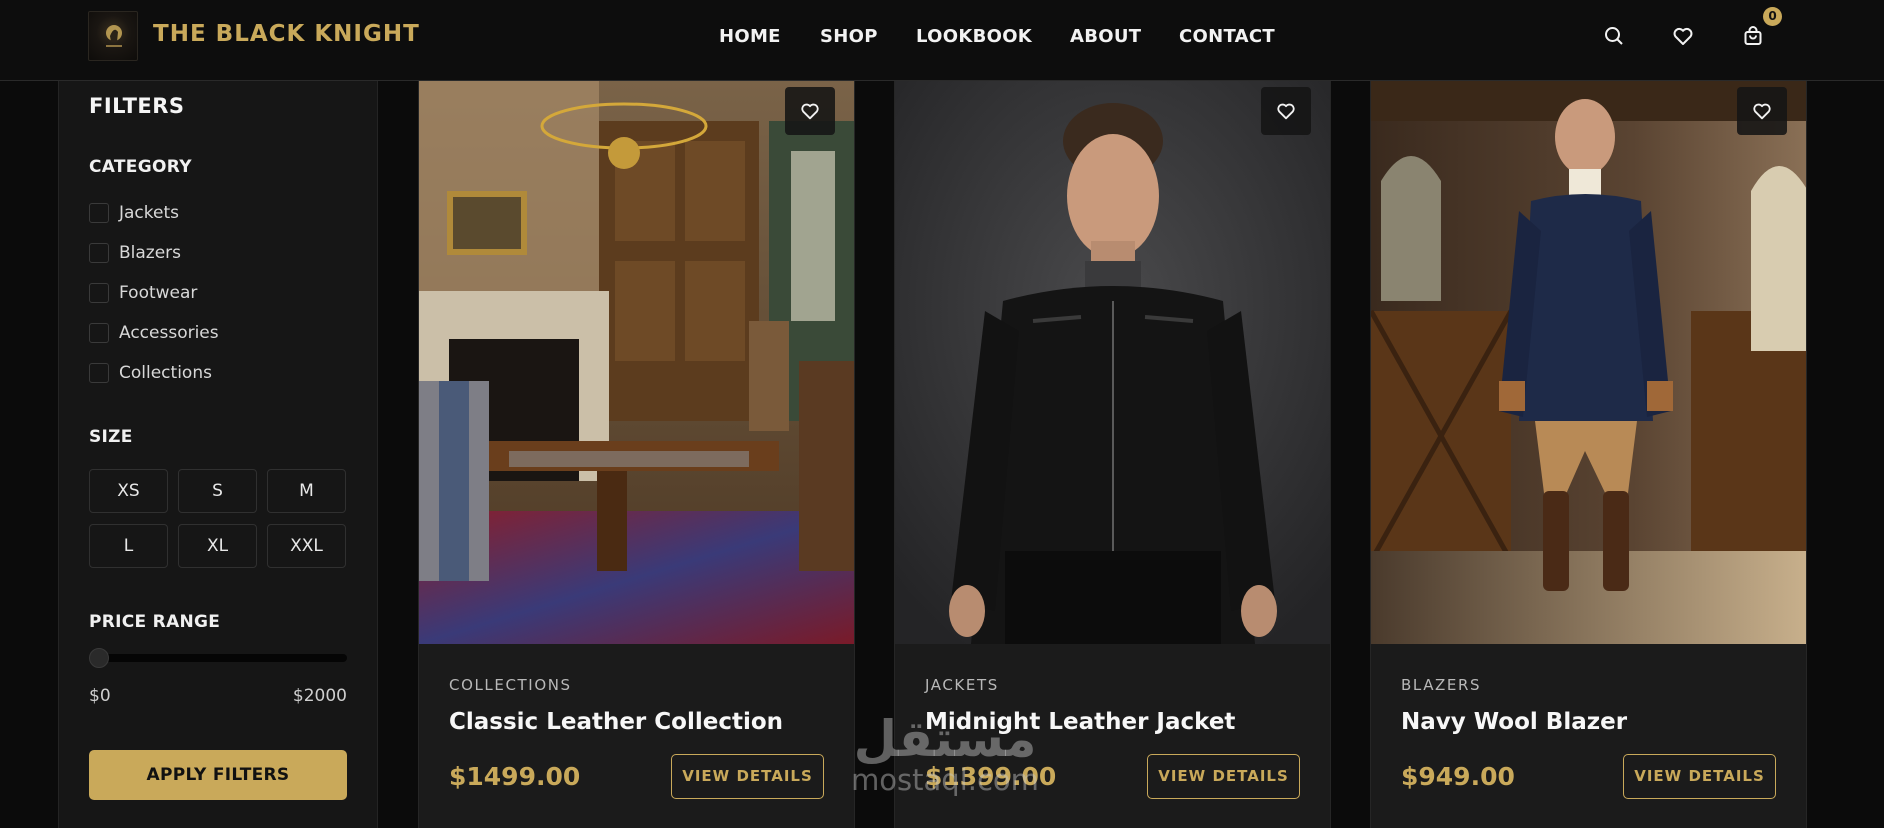  I want to click on category-label: Jackets, so click(149, 213).